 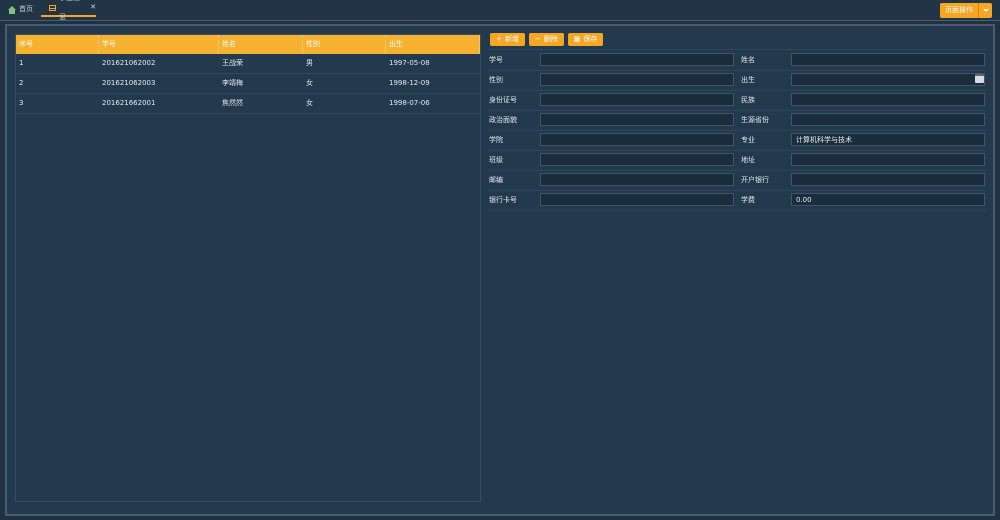 I want to click on origin-province-label: 生源省份, so click(x=755, y=120).